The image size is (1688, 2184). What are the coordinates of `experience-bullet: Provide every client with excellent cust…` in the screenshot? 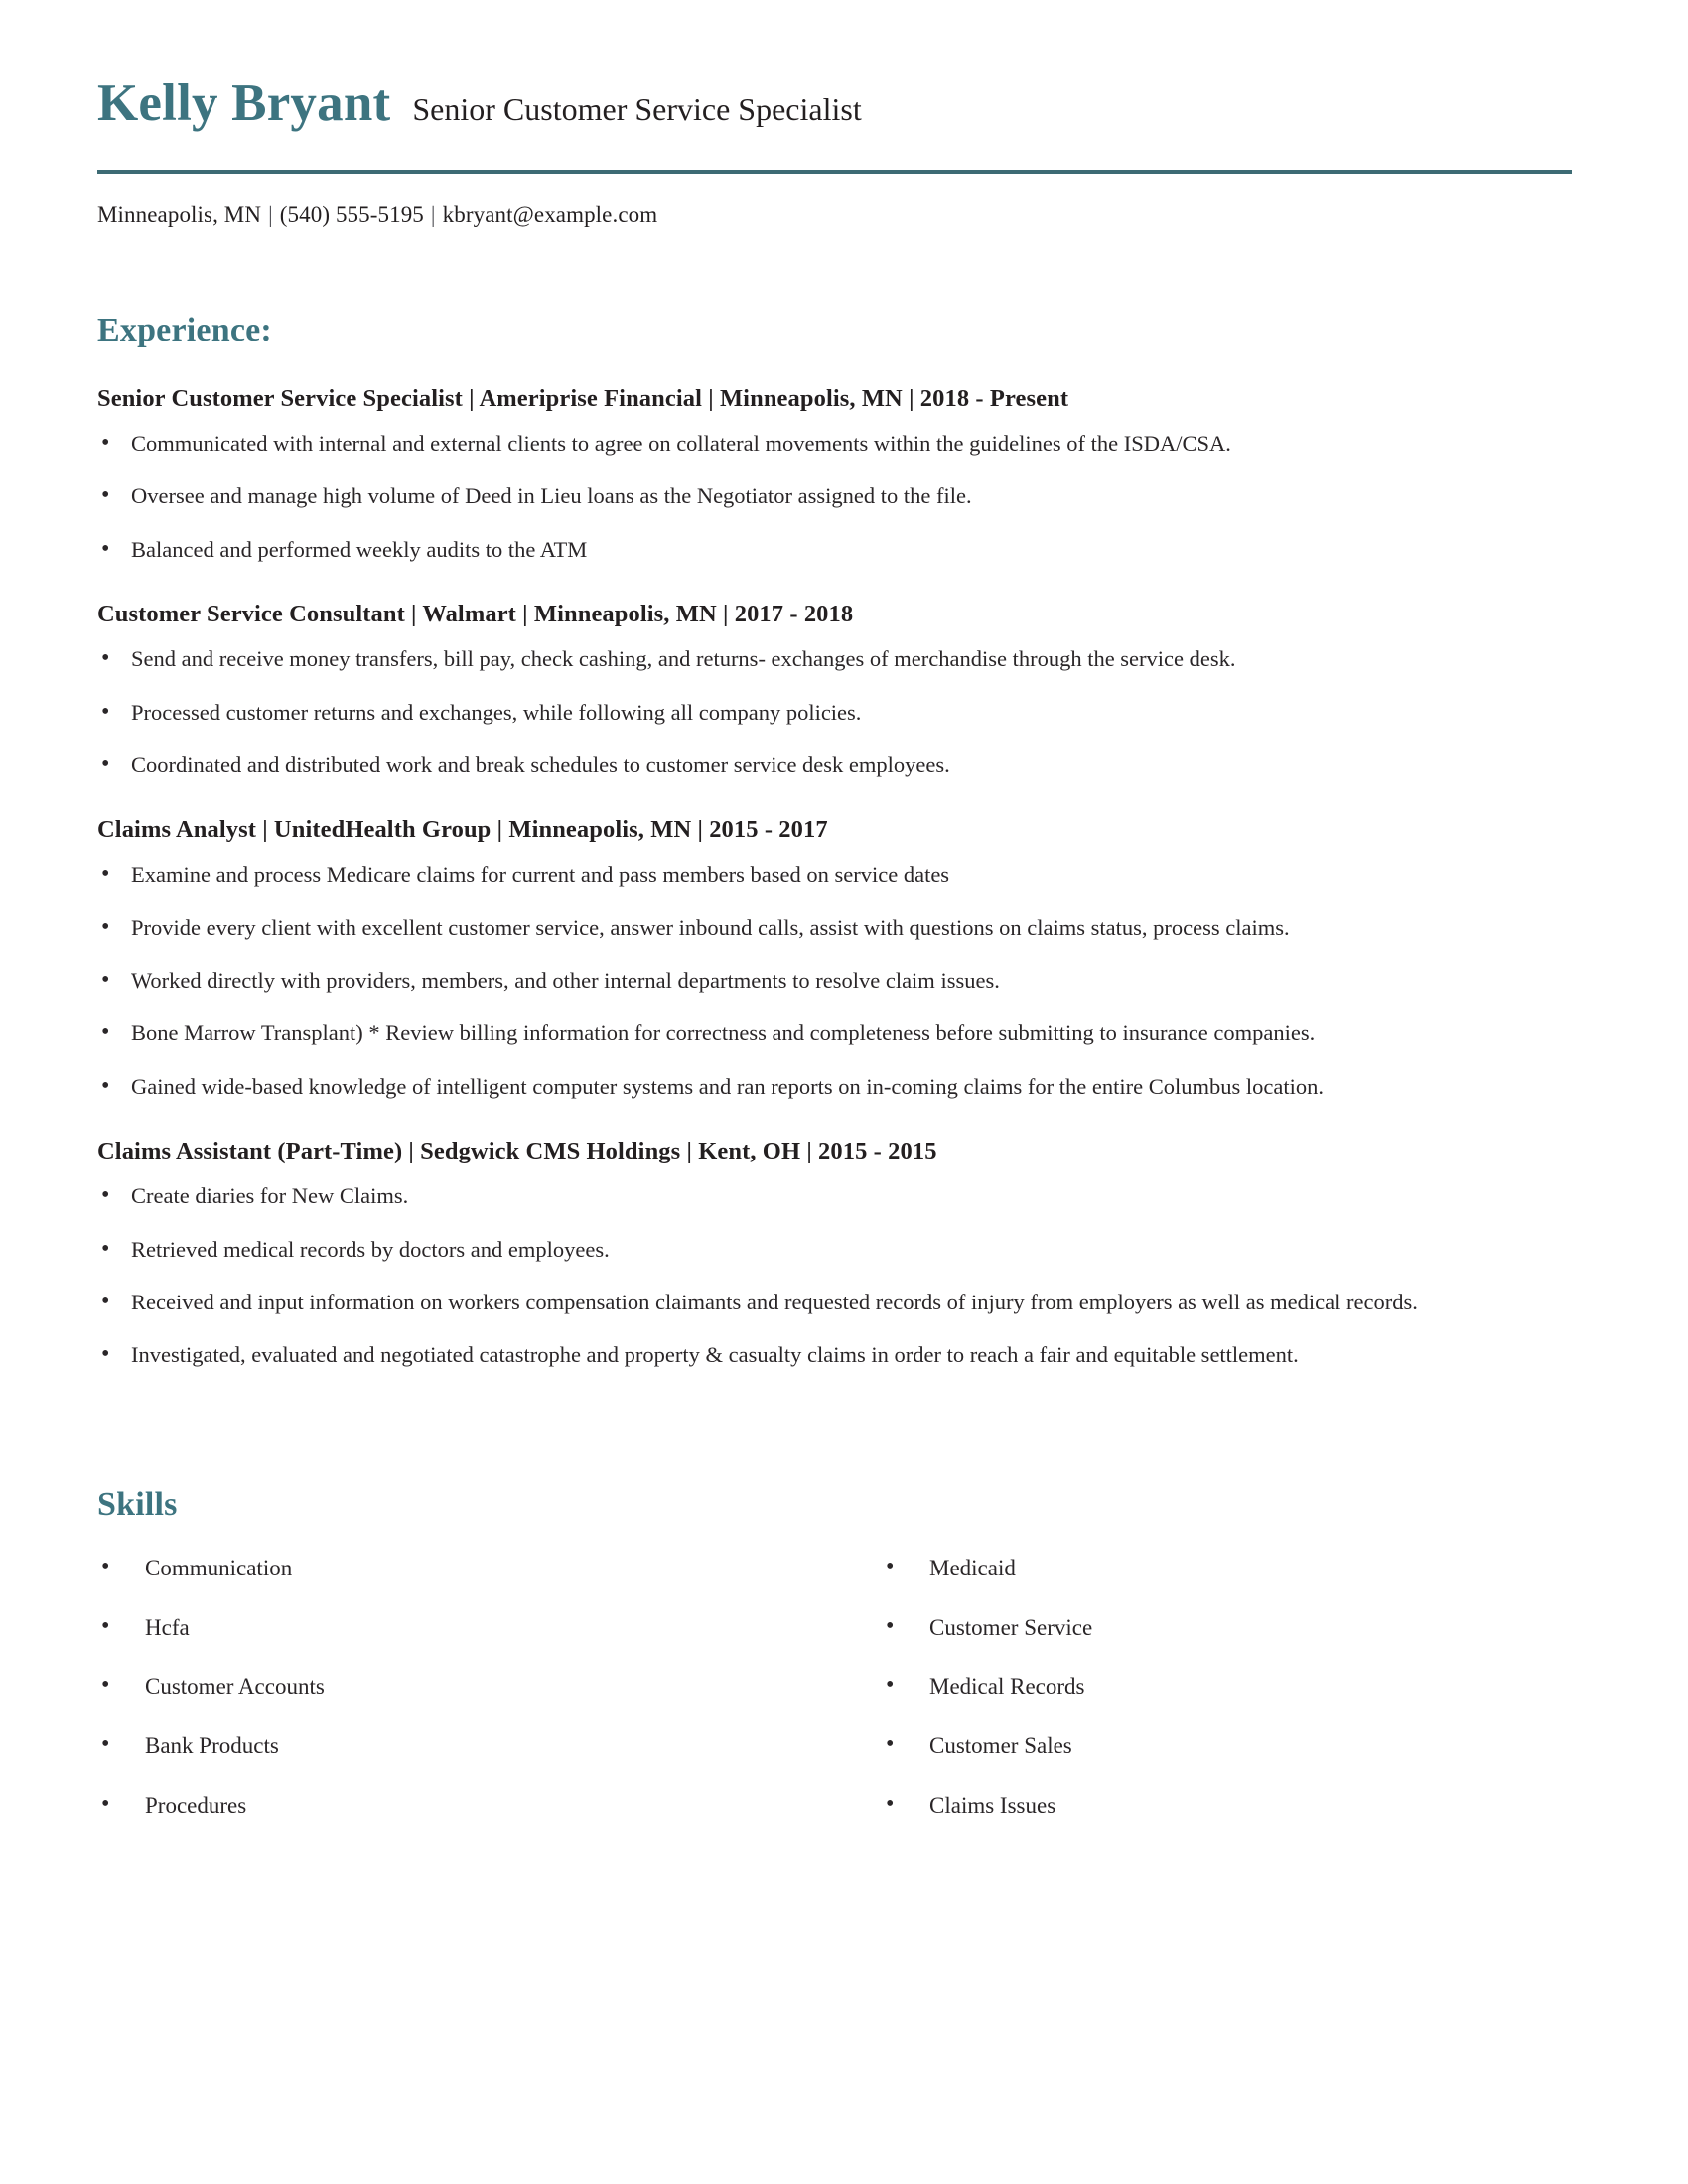 It's located at (844, 927).